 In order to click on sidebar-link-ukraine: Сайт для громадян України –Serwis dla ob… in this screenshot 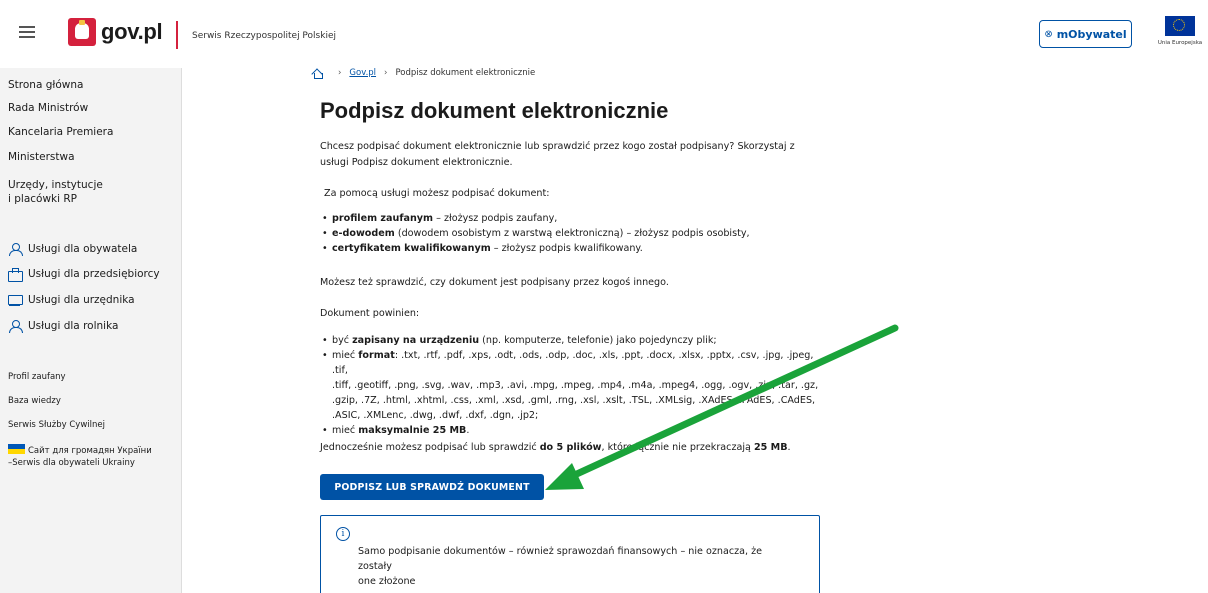, I will do `click(80, 456)`.